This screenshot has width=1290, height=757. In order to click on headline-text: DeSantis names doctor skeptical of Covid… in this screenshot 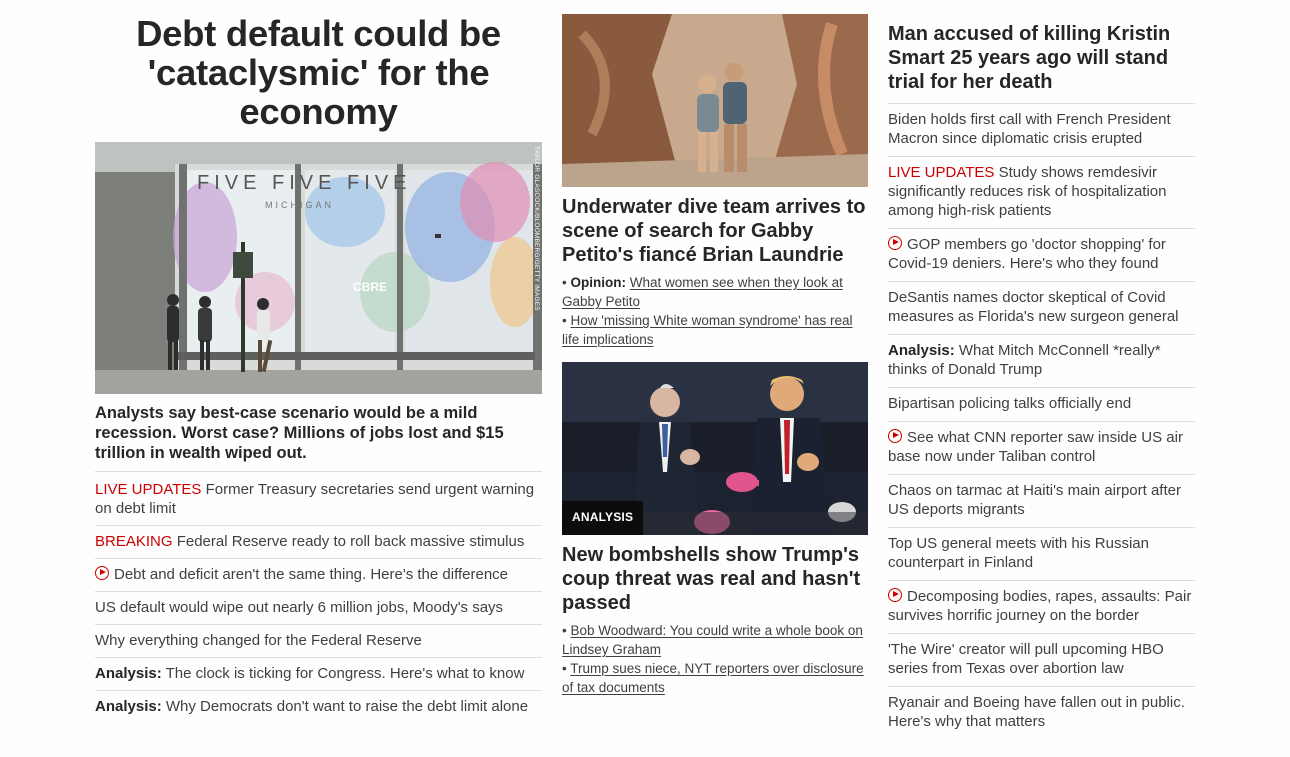, I will do `click(1033, 307)`.